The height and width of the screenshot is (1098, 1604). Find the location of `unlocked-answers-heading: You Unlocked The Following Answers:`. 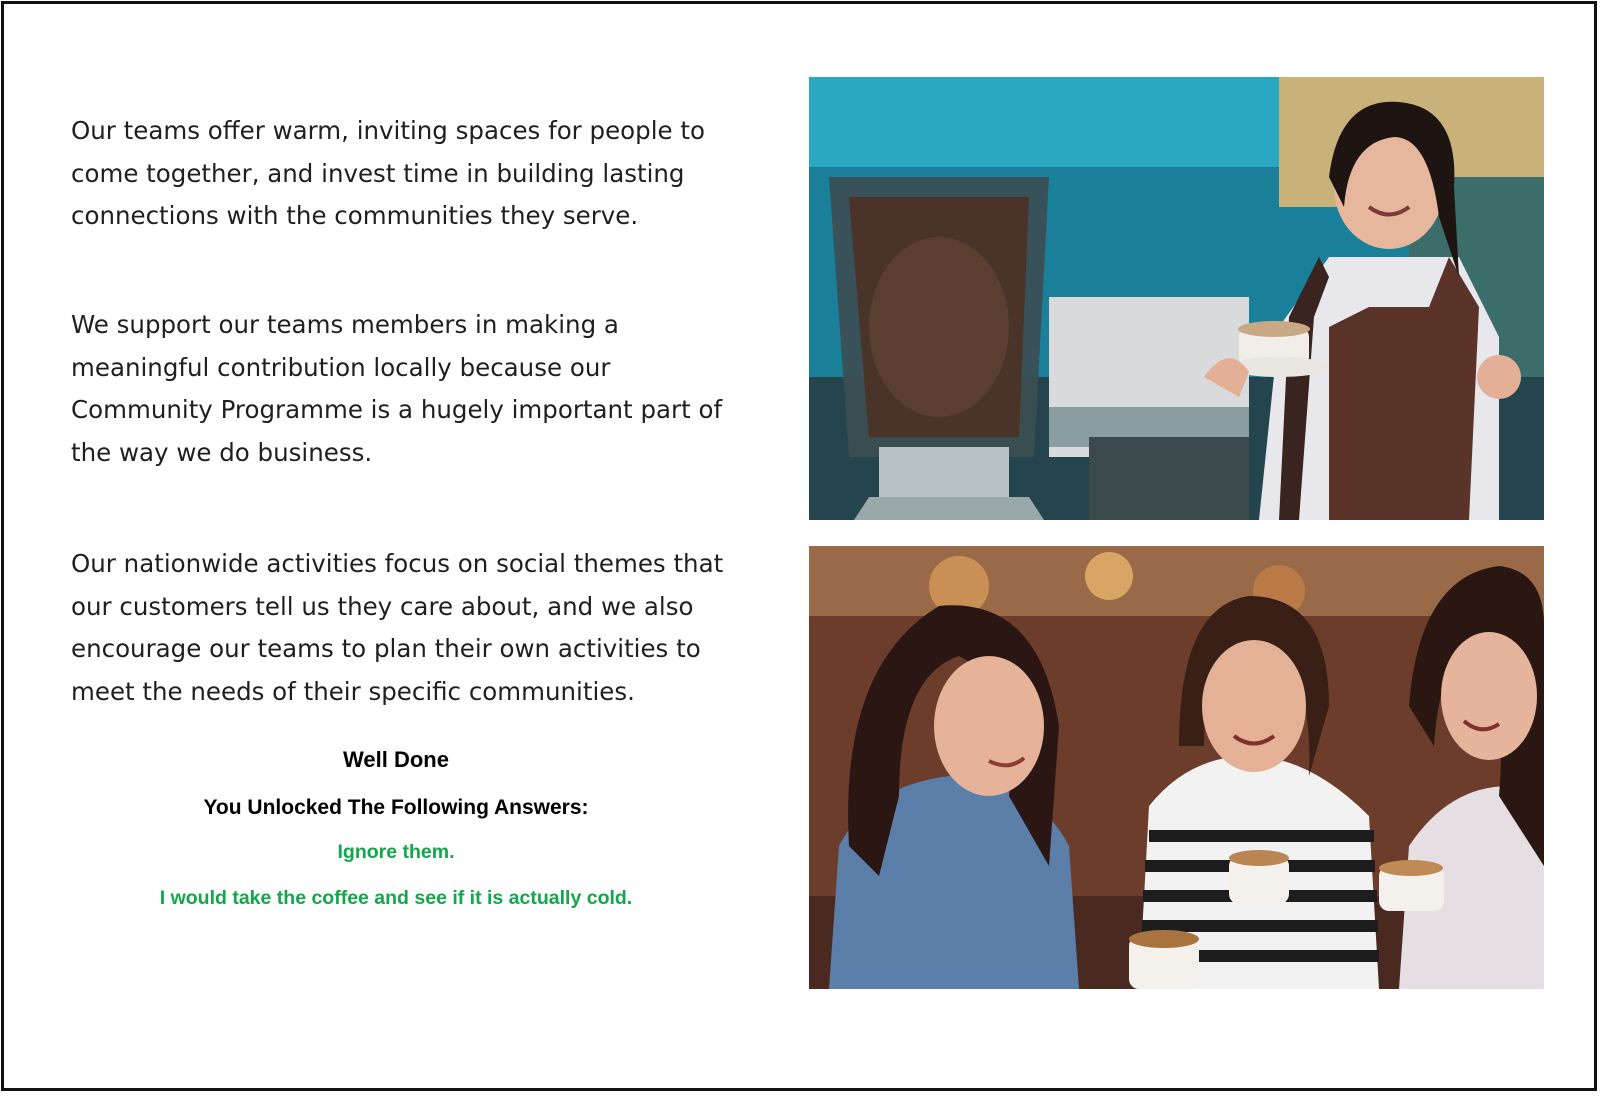

unlocked-answers-heading: You Unlocked The Following Answers: is located at coordinates (396, 807).